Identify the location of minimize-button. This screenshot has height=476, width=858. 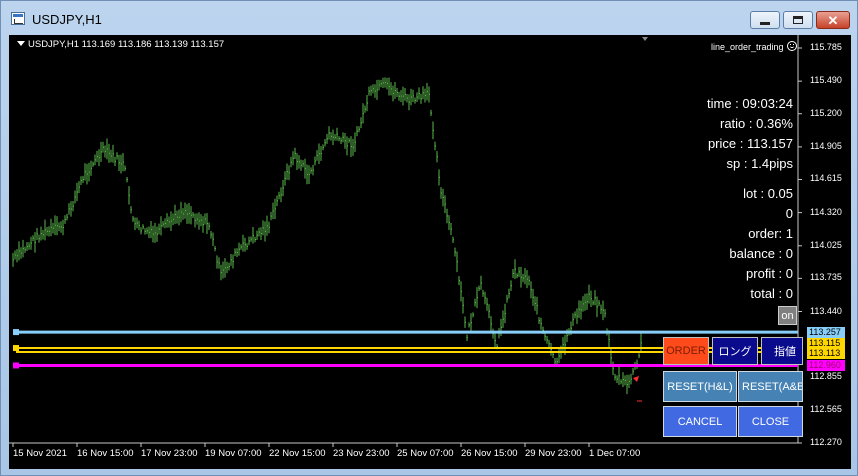
(765, 20).